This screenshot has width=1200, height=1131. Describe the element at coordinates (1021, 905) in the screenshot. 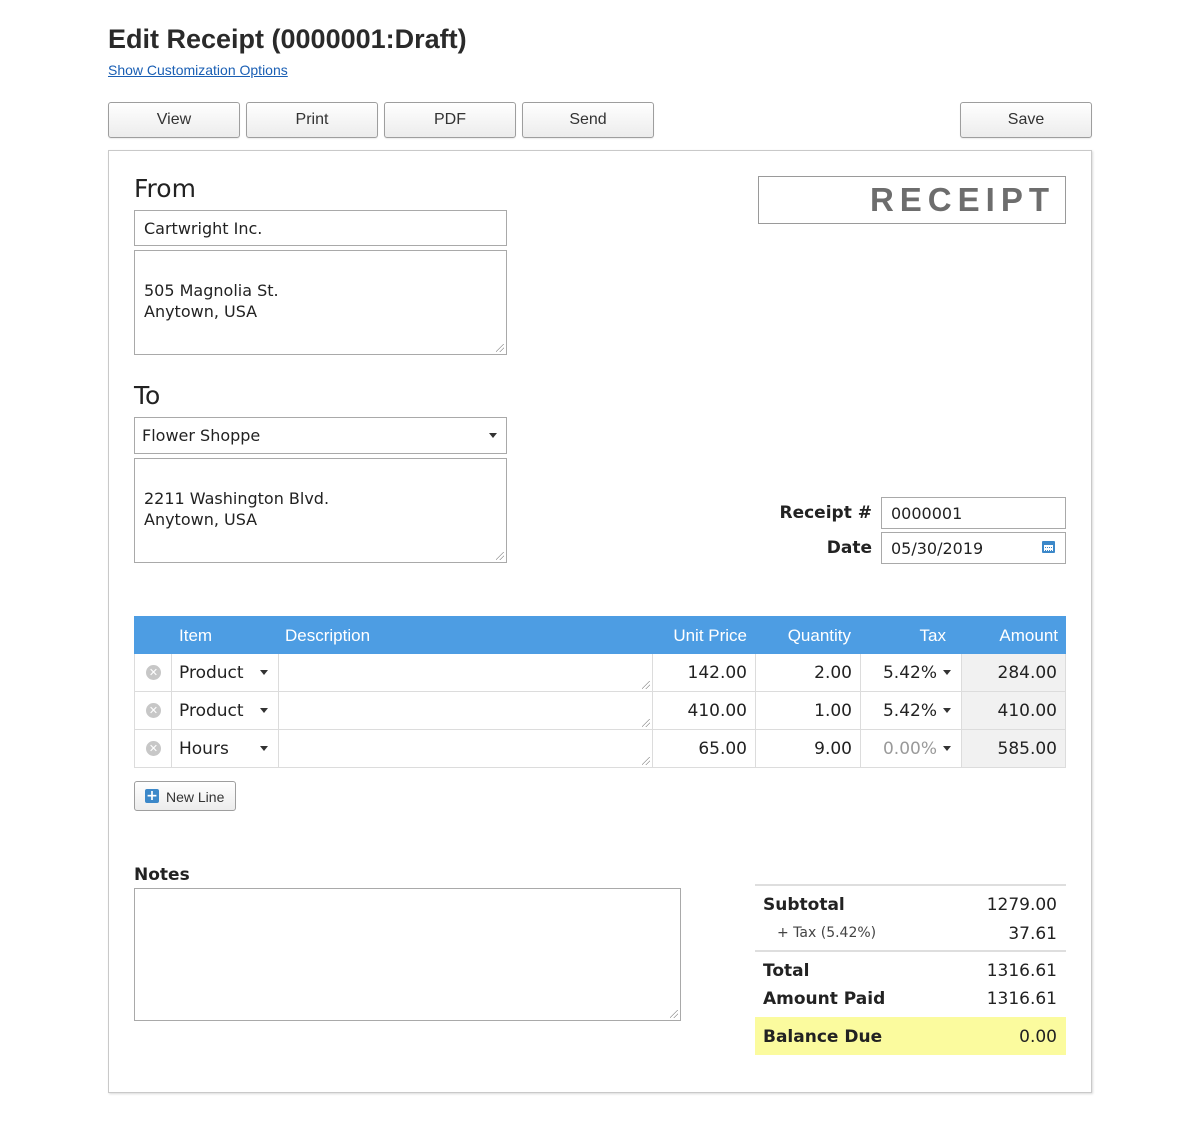

I see `subtotal-value: 1279.00` at that location.